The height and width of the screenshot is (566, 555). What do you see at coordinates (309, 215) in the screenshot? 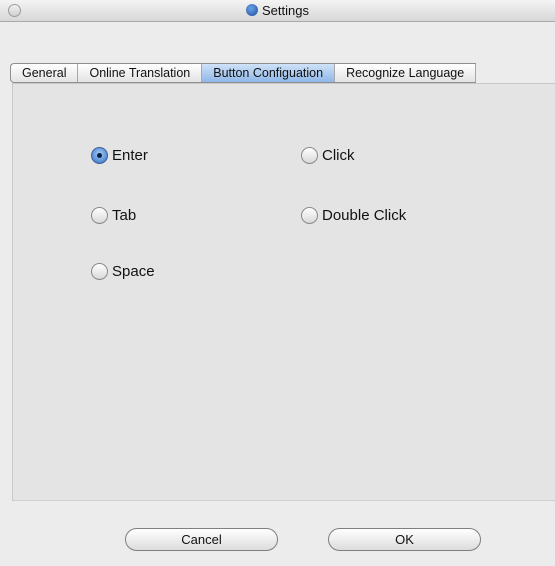
I see `radio-double-click-button` at bounding box center [309, 215].